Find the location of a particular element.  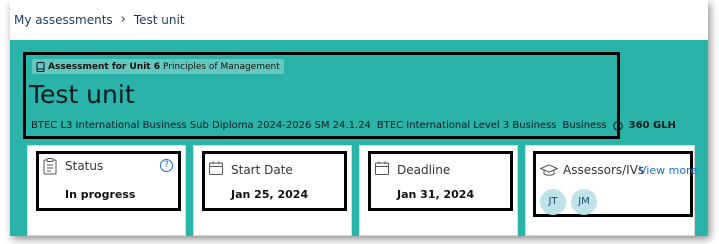

clipboard-icon is located at coordinates (50, 166).